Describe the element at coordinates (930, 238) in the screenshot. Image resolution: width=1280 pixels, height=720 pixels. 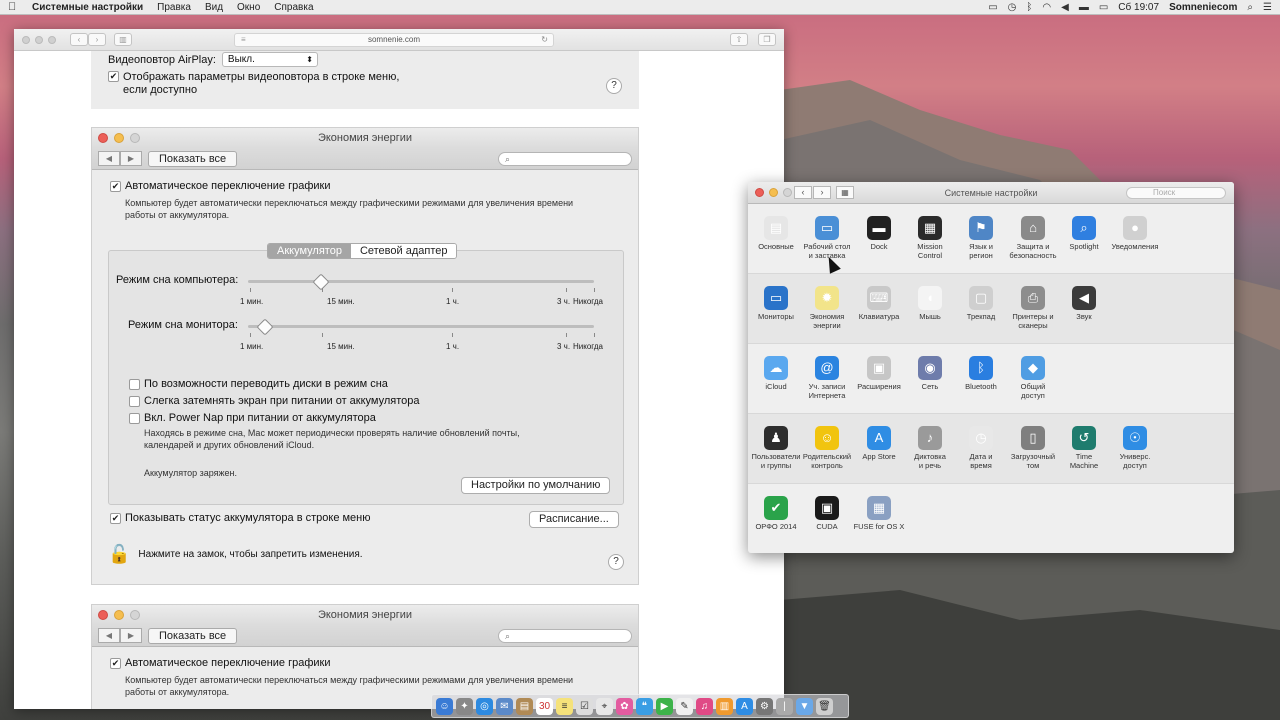
I see `pref-pane-mission-control: ▦ Mission Control` at that location.